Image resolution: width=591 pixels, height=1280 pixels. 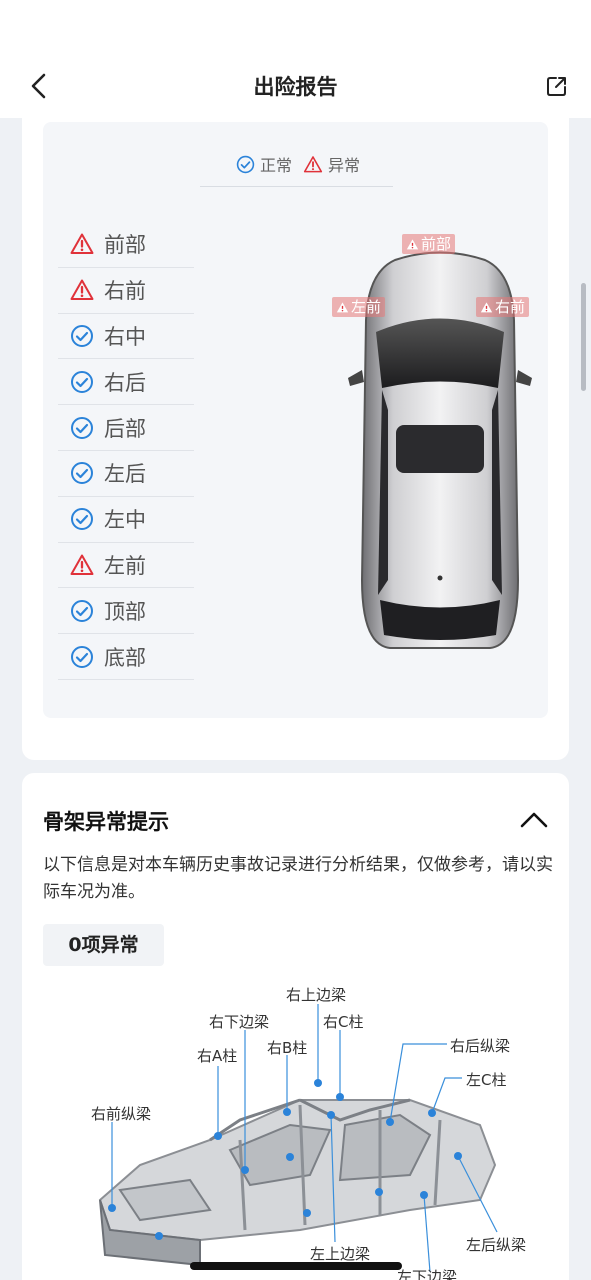 What do you see at coordinates (427, 1274) in the screenshot?
I see `label-left-lower-beam: 左下边梁` at bounding box center [427, 1274].